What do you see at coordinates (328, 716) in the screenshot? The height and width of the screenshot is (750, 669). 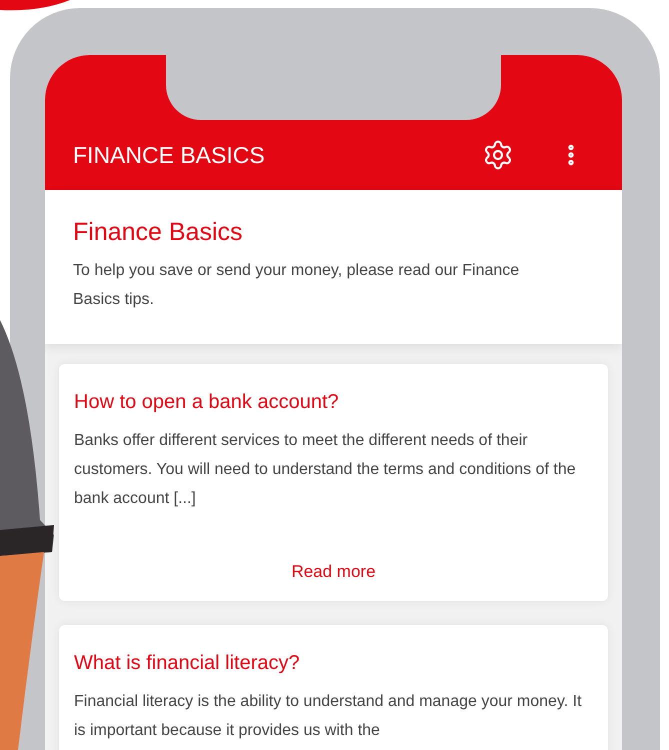 I see `article-text: Financial literacy is the ability to understand and manage your money. It is important because it provides us with the` at bounding box center [328, 716].